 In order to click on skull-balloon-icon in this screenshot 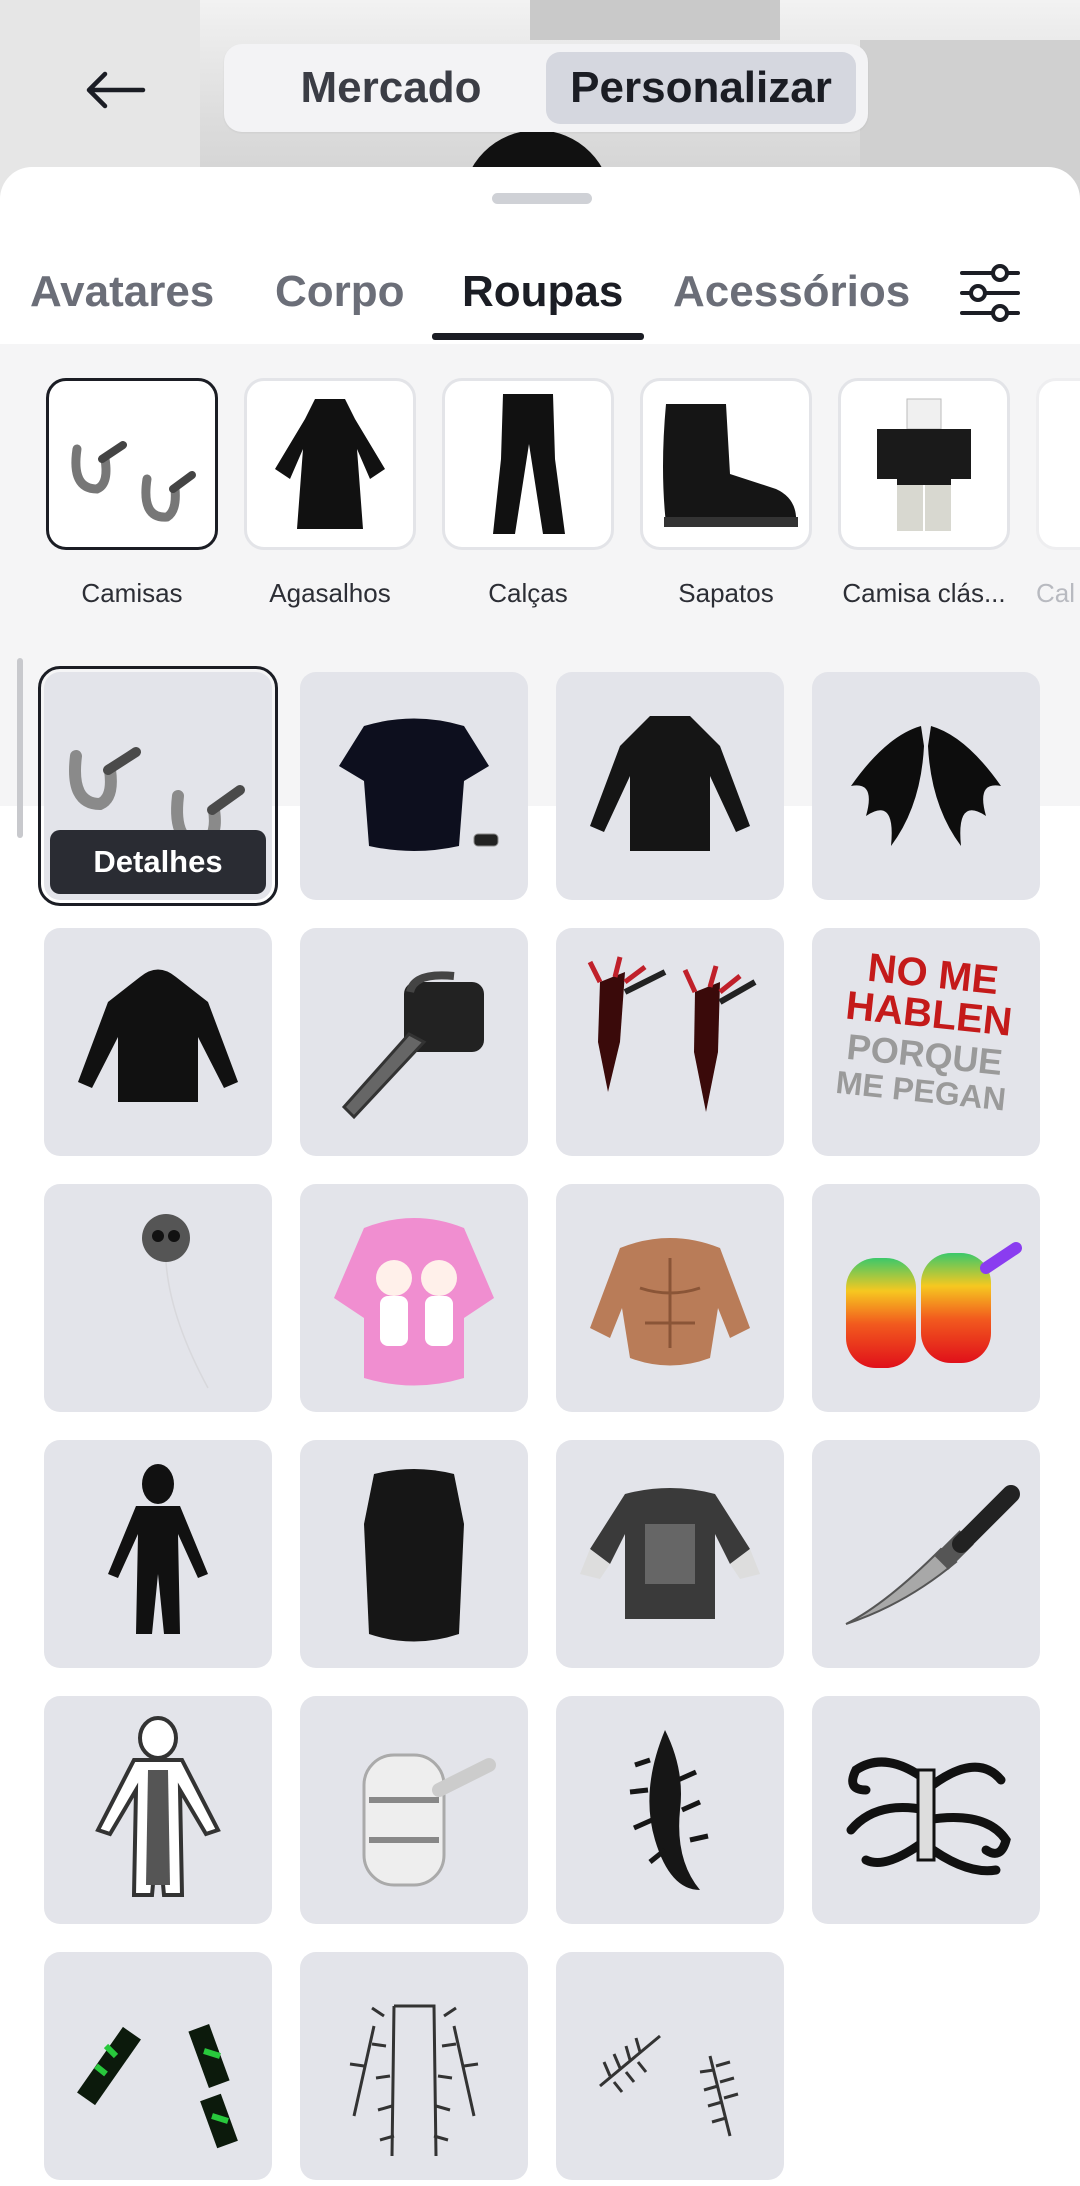, I will do `click(175, 1301)`.